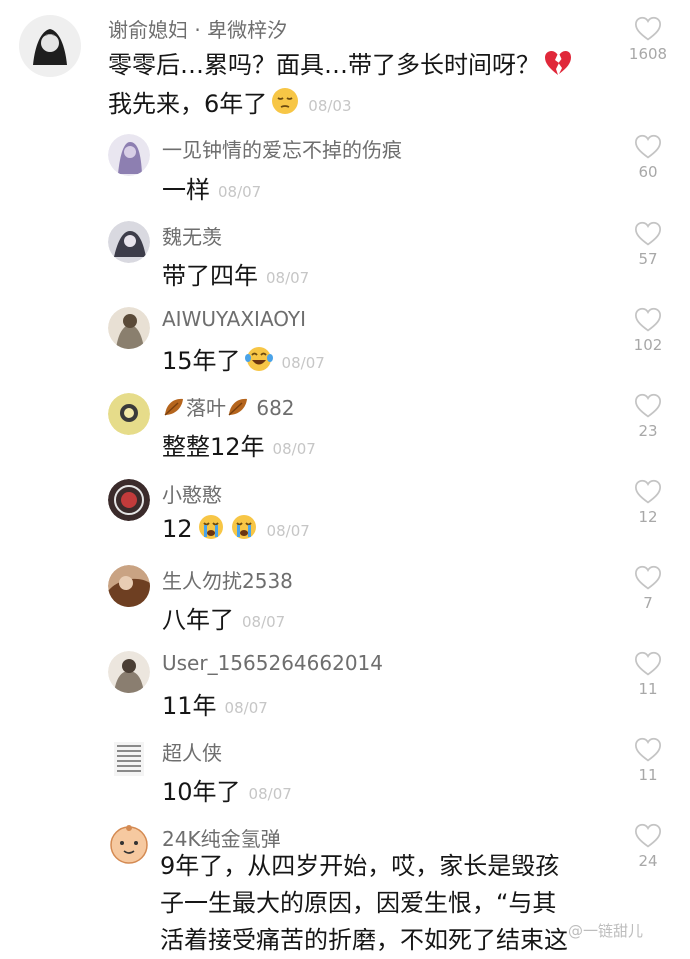 The image size is (690, 959). Describe the element at coordinates (360, 866) in the screenshot. I see `comment-text-line: 9年了，从四岁开始，哎，家长是毁孩` at that location.